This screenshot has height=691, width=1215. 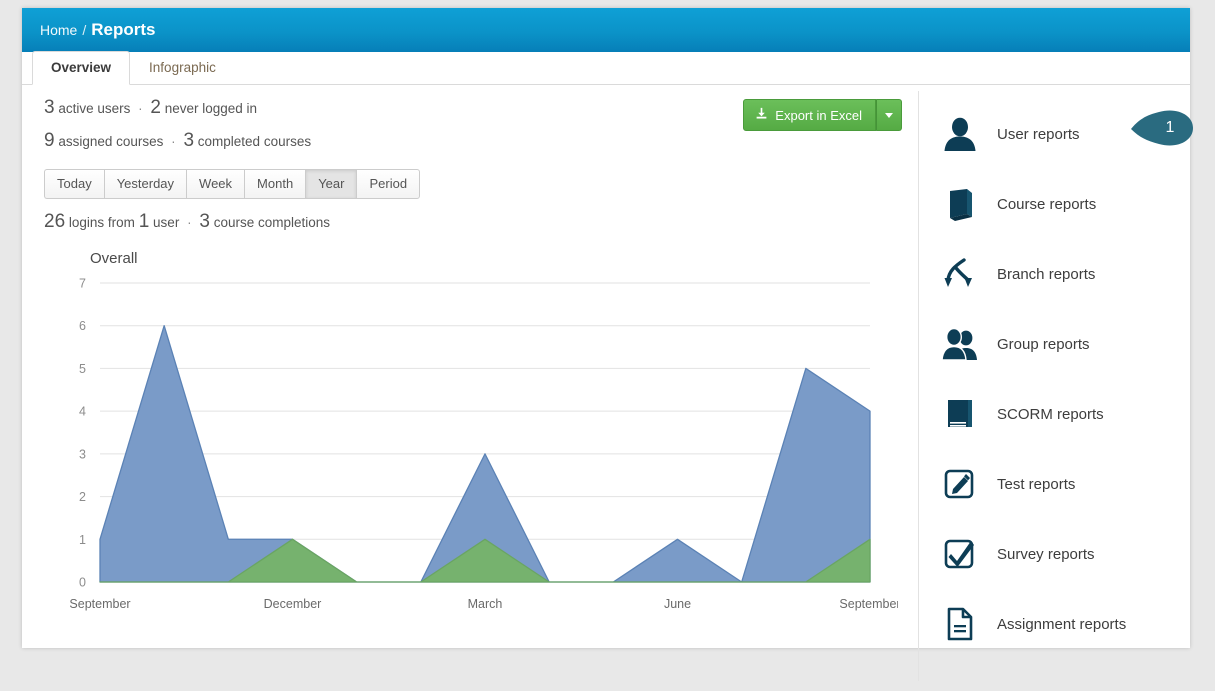 What do you see at coordinates (388, 184) in the screenshot?
I see `period-period: Period` at bounding box center [388, 184].